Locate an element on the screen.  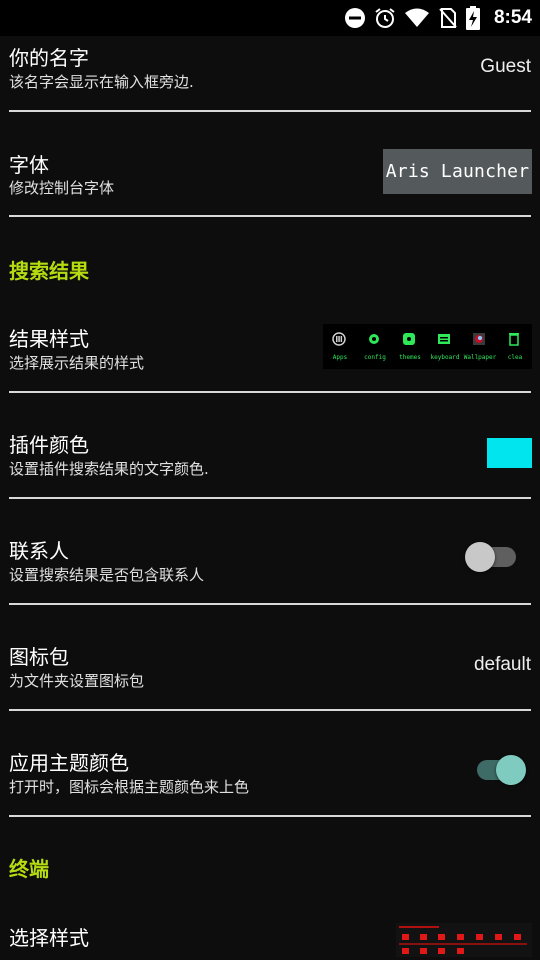
wifi-icon is located at coordinates (417, 18).